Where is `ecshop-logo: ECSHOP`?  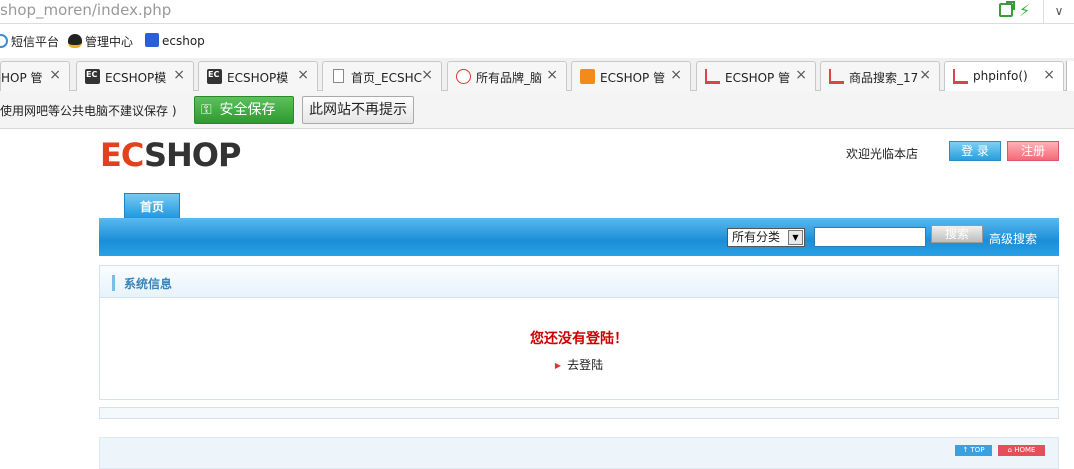
ecshop-logo: ECSHOP is located at coordinates (170, 155).